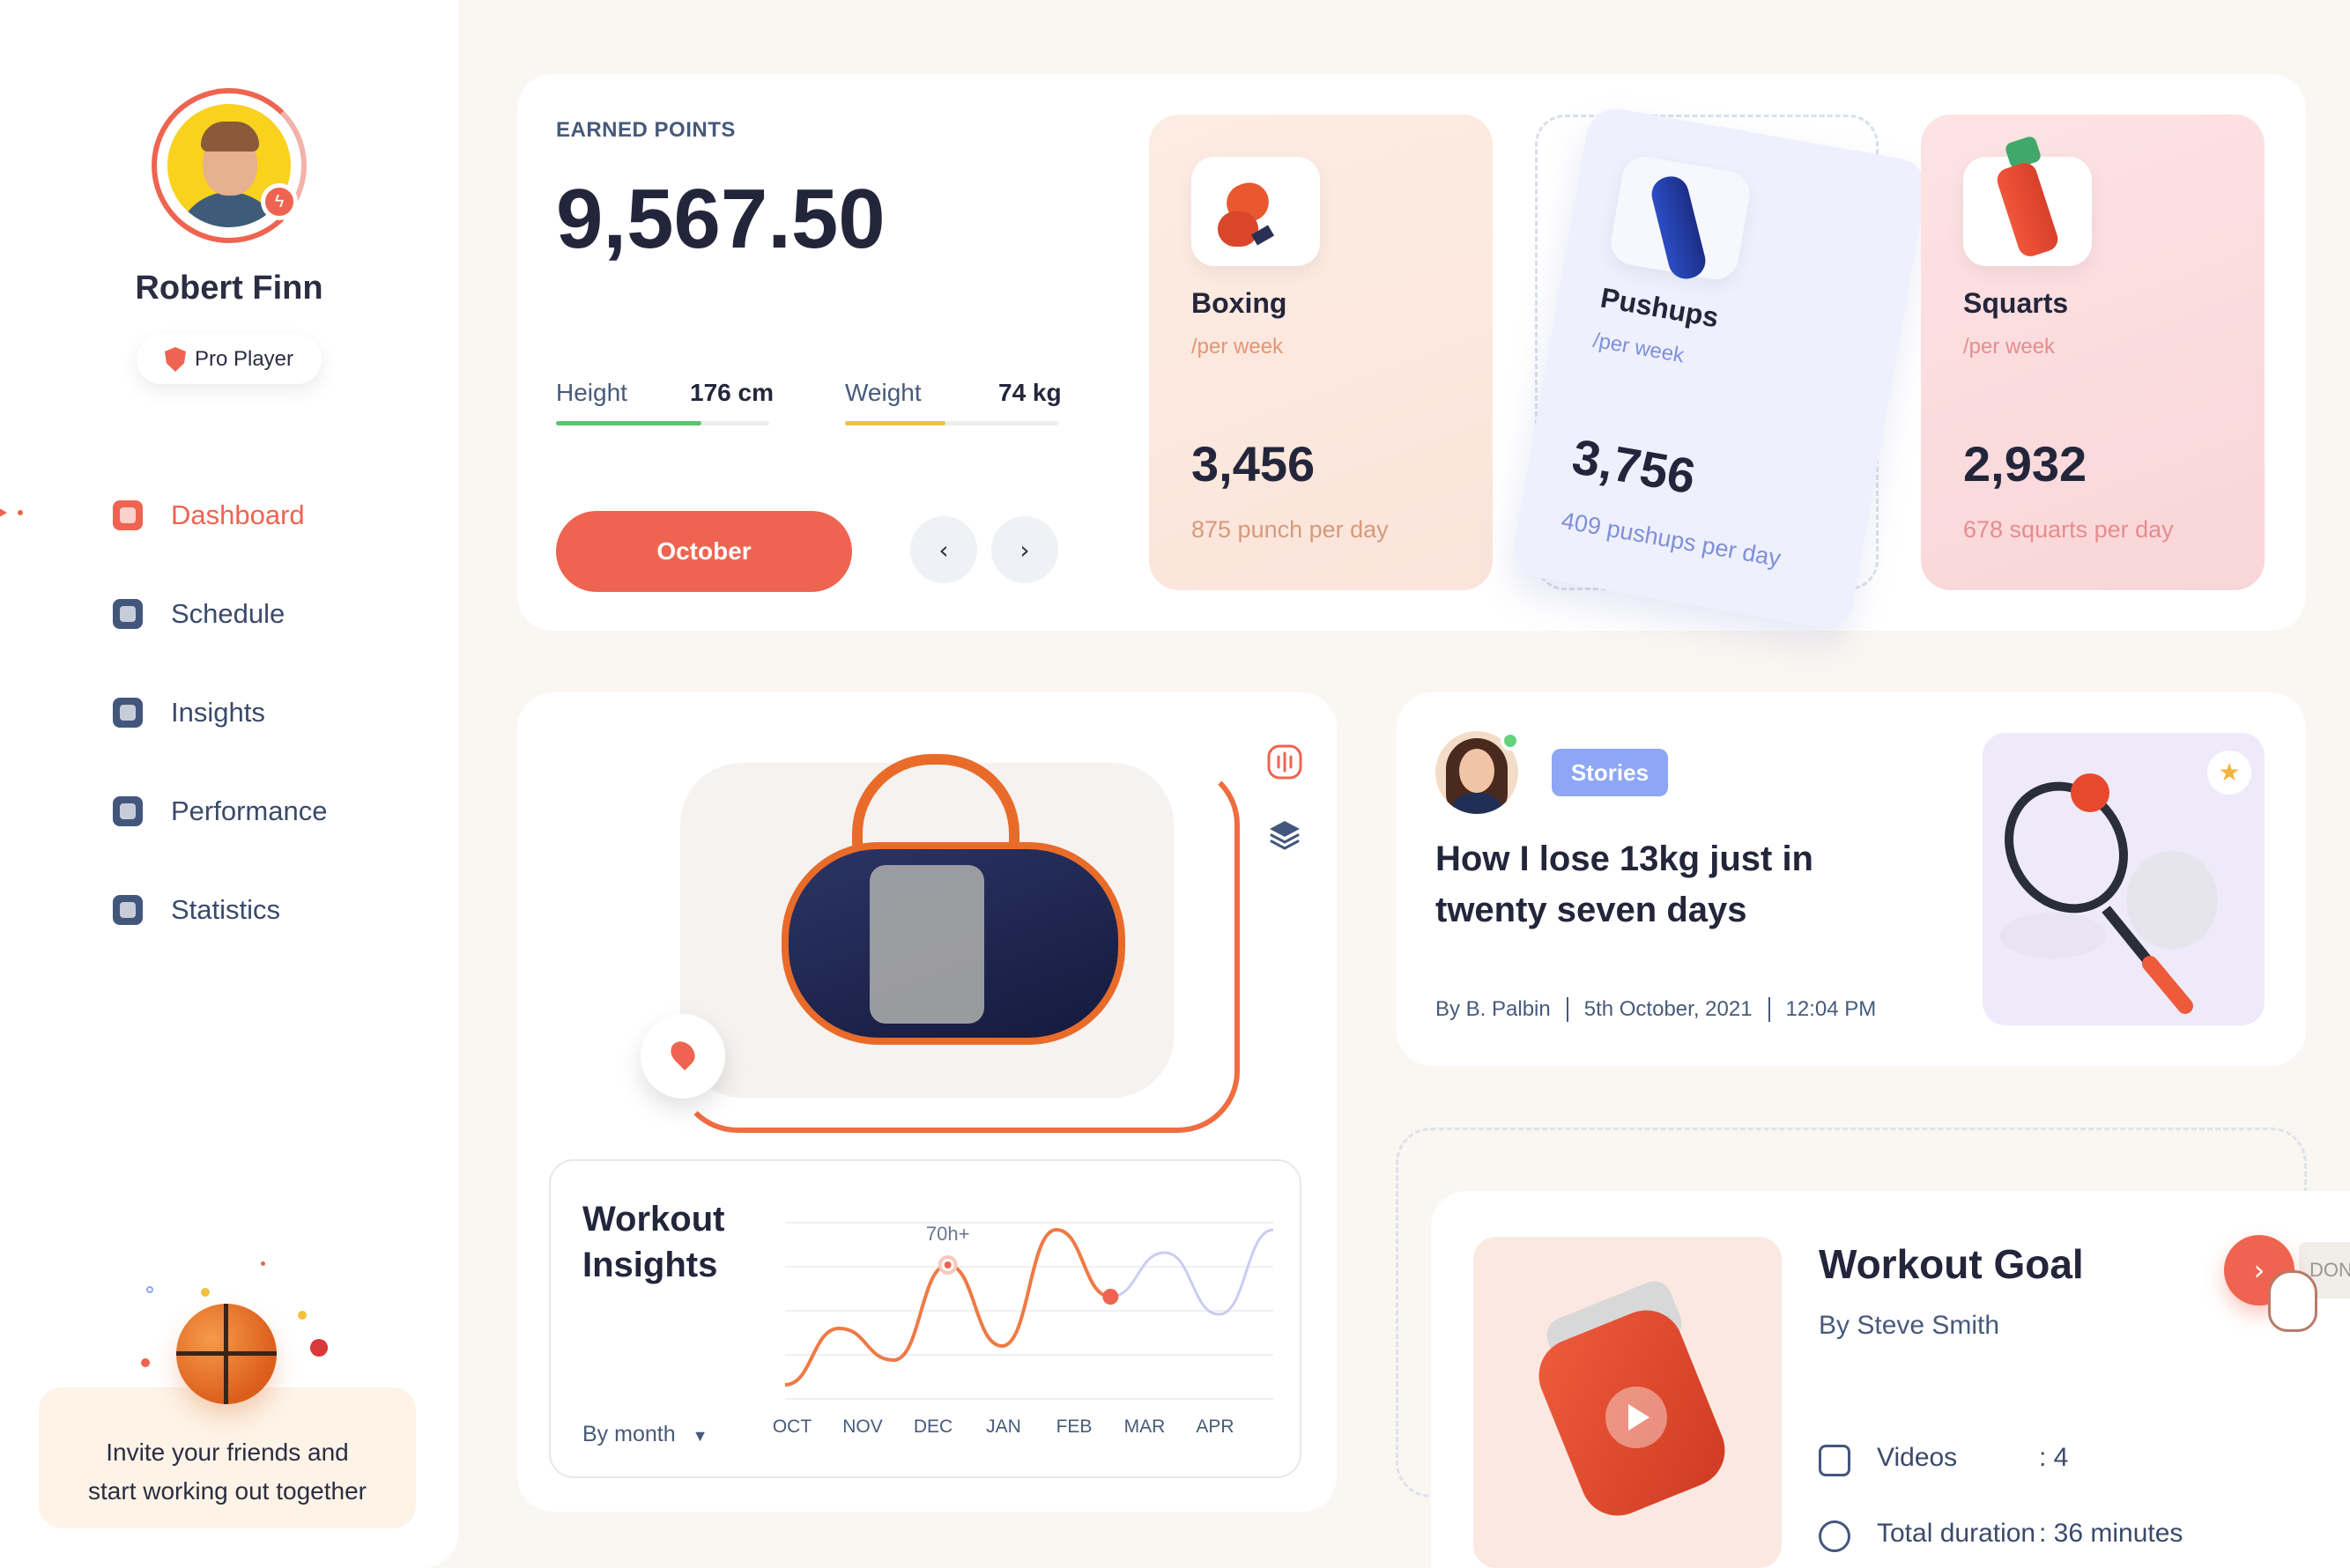  Describe the element at coordinates (226, 909) in the screenshot. I see `nav-label: Statistics` at that location.